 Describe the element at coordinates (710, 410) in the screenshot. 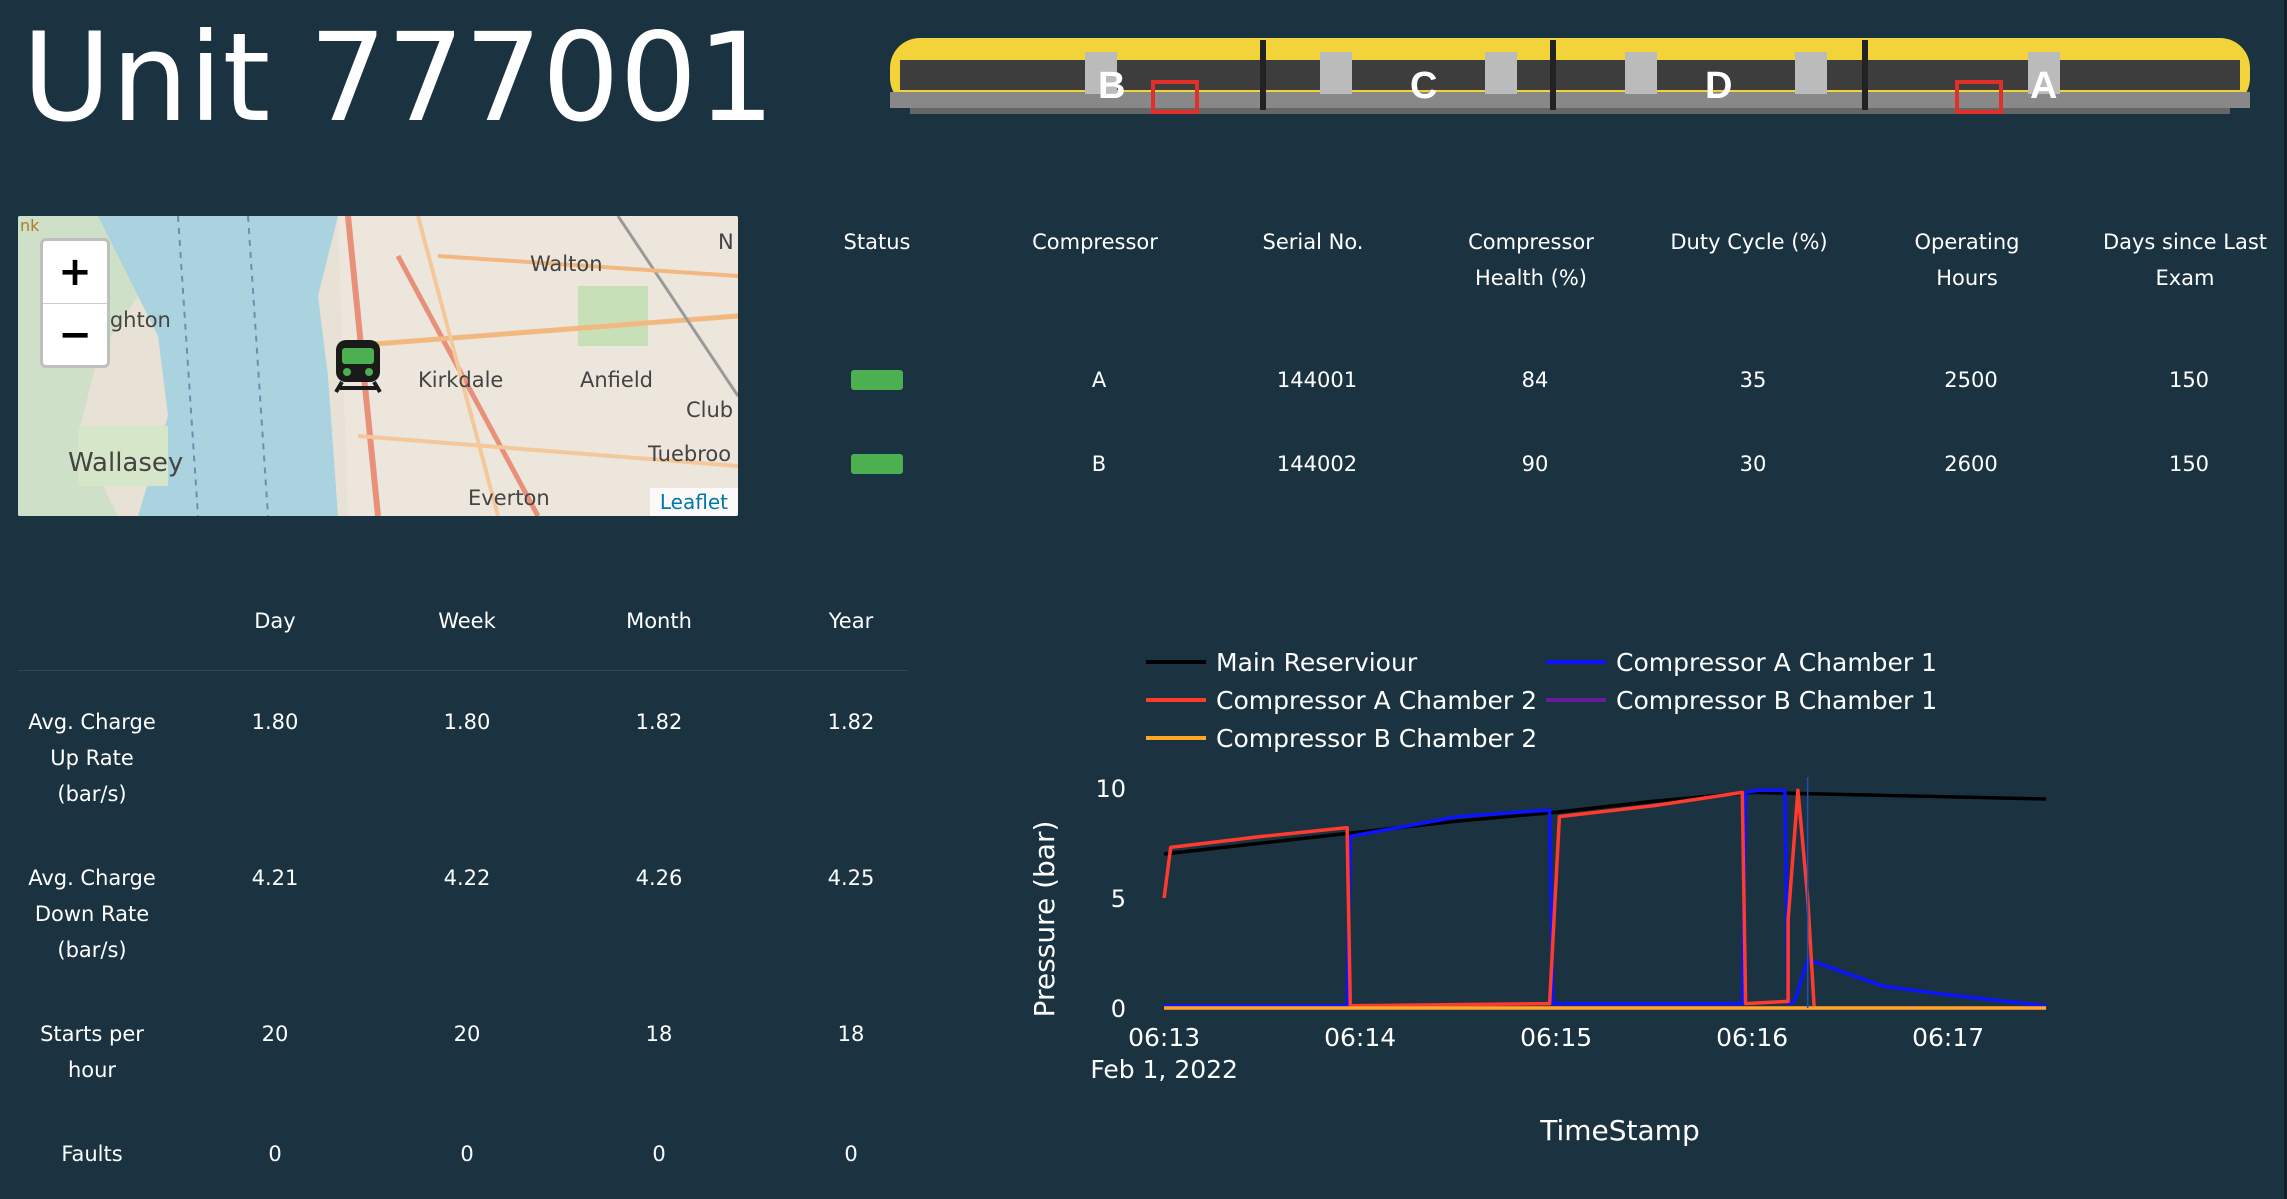

I see `map-label: Club` at that location.